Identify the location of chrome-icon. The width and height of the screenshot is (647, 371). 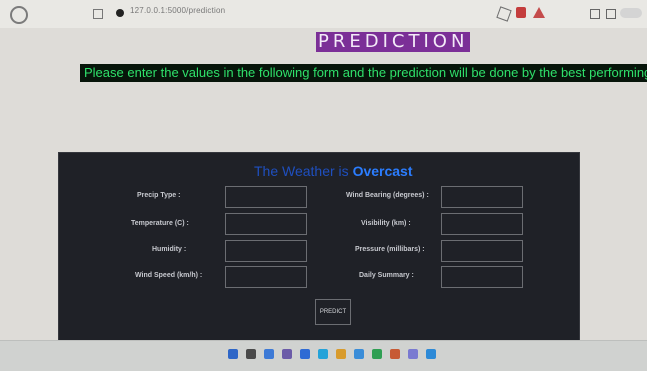
(377, 354).